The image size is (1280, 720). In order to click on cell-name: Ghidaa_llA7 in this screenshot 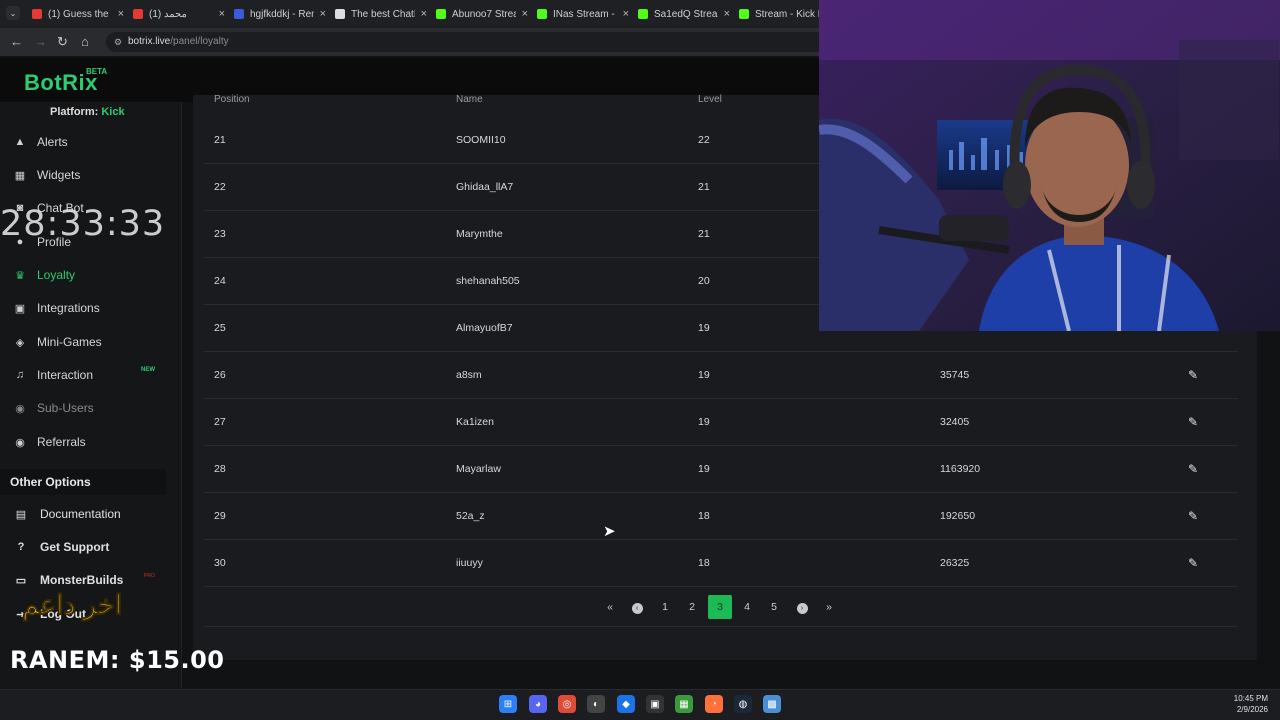, I will do `click(485, 187)`.